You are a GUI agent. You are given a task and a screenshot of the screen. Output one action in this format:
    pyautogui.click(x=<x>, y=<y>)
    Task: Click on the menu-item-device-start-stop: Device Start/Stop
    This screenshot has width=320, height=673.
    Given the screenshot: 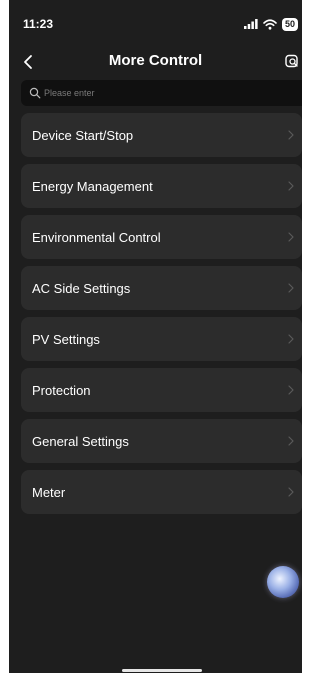 What is the action you would take?
    pyautogui.click(x=161, y=135)
    